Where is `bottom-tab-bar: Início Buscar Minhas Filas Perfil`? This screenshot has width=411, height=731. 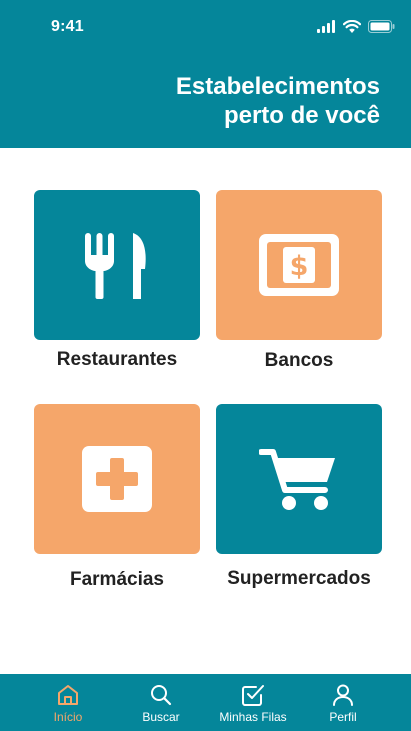 bottom-tab-bar: Início Buscar Minhas Filas Perfil is located at coordinates (205, 702).